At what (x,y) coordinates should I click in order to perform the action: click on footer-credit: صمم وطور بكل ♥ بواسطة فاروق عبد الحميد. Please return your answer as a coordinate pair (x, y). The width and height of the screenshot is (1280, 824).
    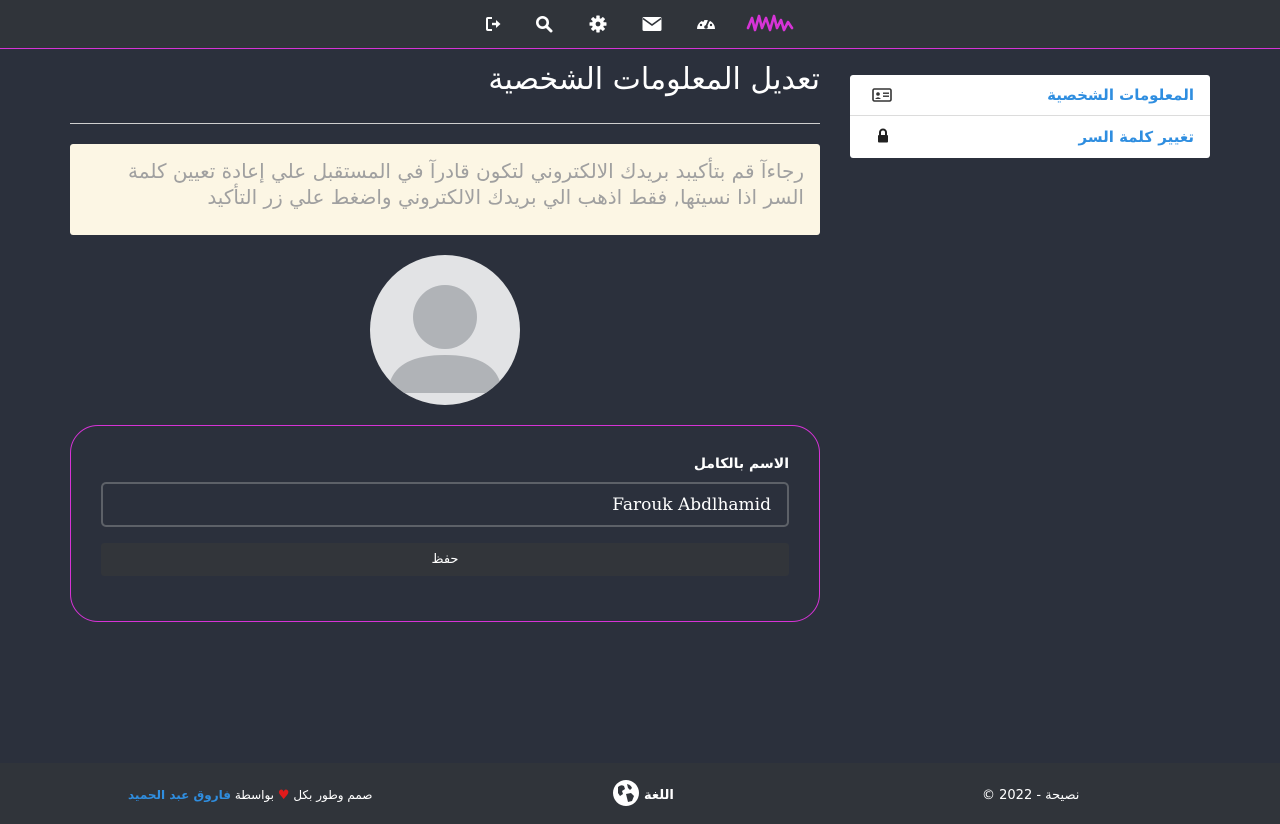
    Looking at the image, I should click on (250, 795).